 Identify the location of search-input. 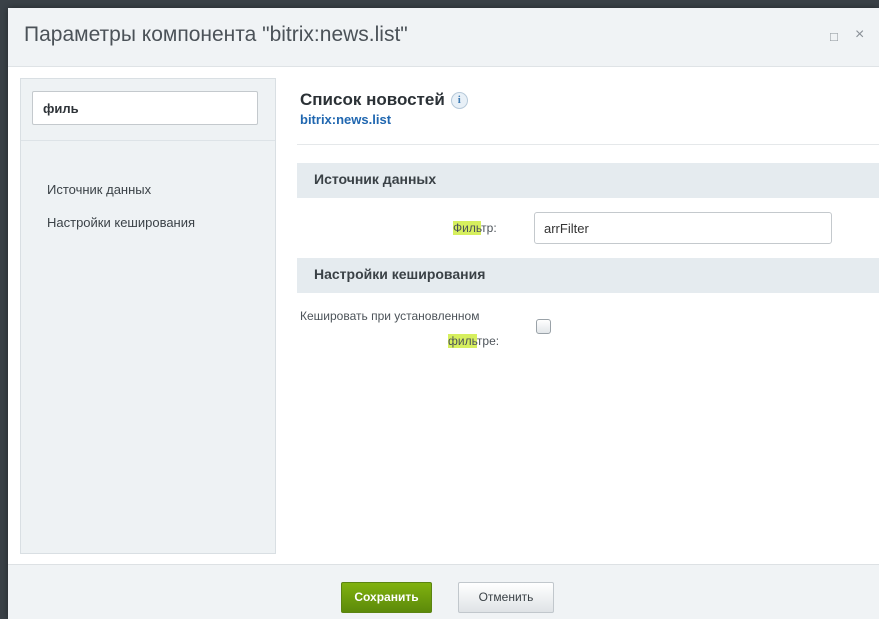
(145, 108).